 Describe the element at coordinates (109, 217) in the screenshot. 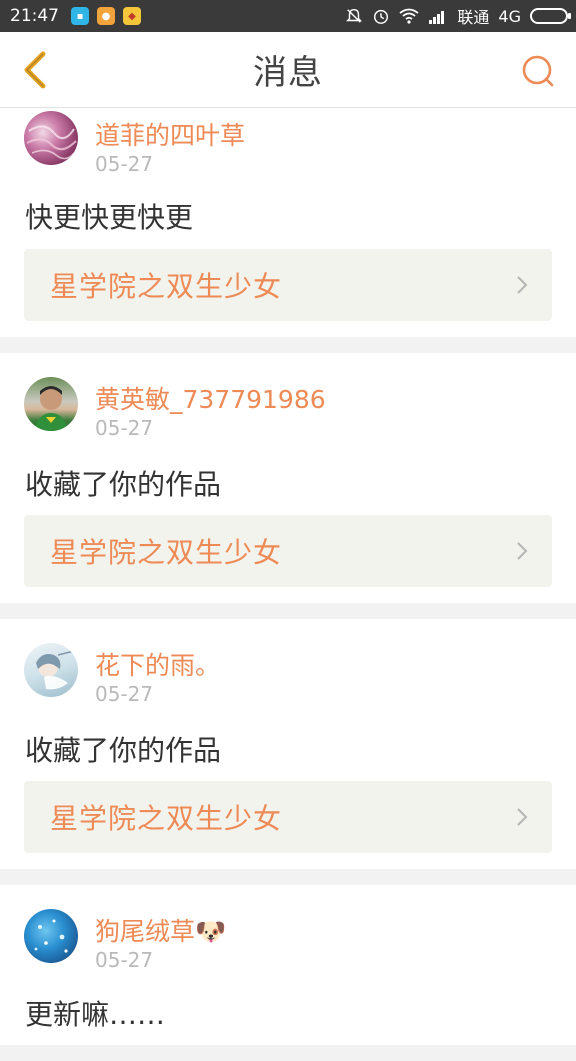

I see `message-text: 快更快更快更` at that location.